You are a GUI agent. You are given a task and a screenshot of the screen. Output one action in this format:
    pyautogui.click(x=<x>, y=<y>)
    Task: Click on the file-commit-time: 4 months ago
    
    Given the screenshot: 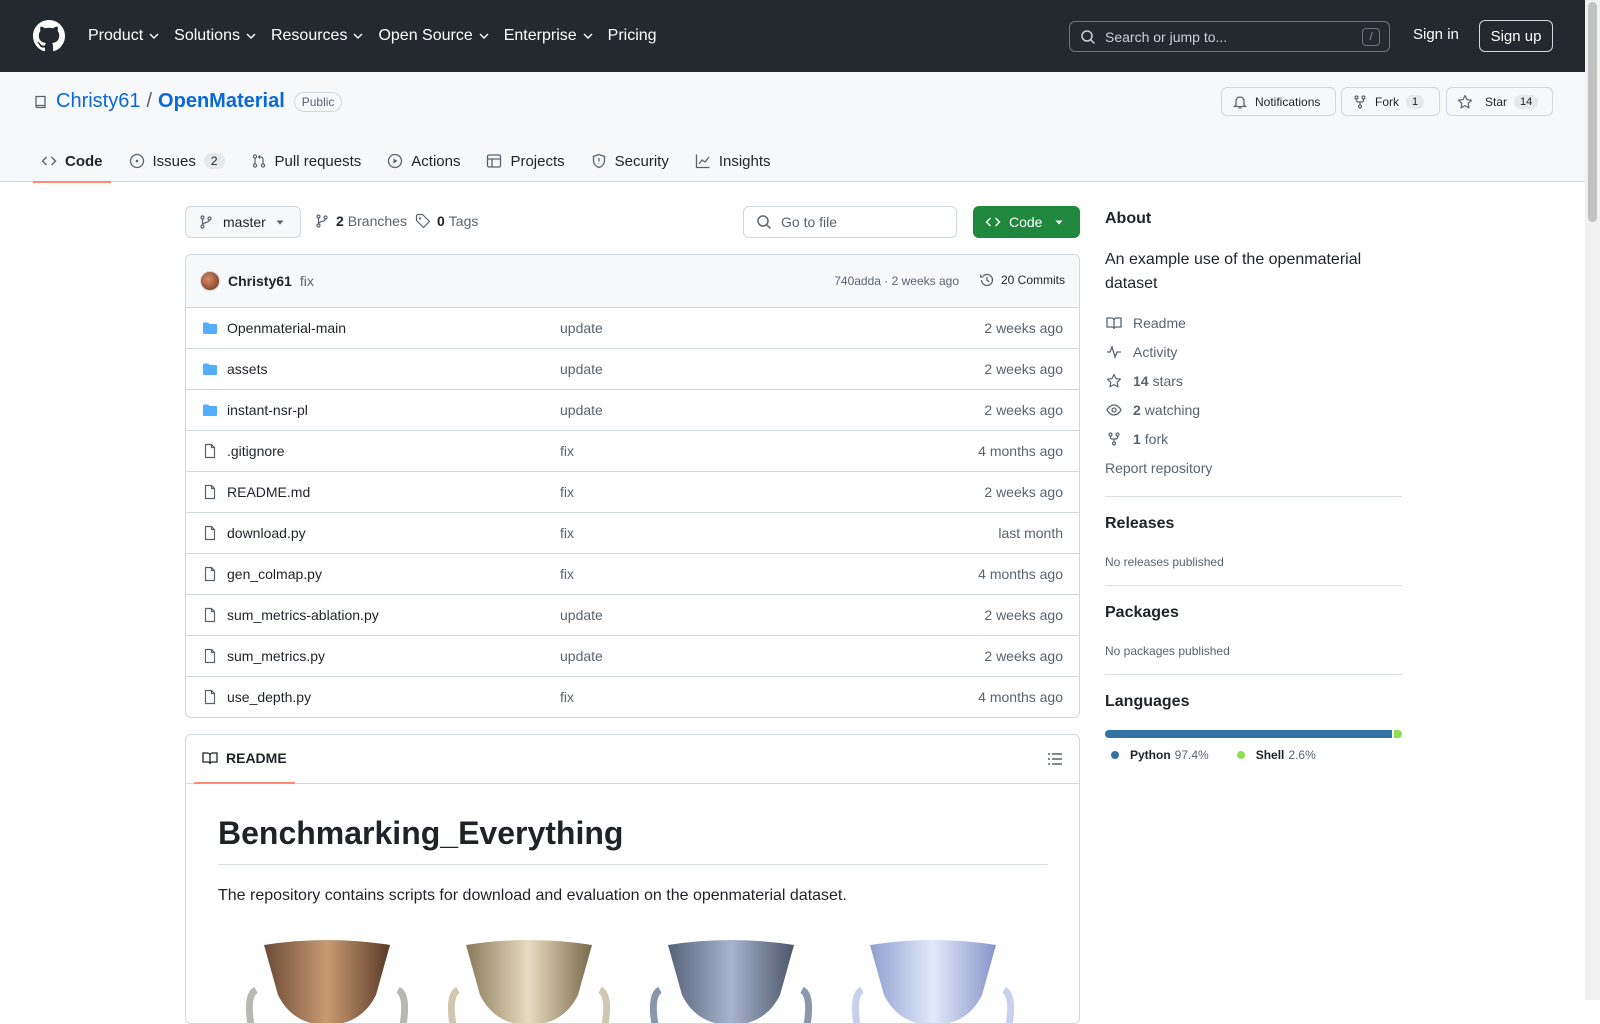 What is the action you would take?
    pyautogui.click(x=1020, y=451)
    